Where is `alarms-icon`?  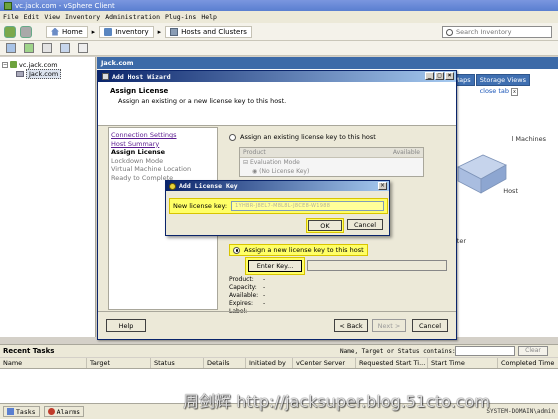
alarms-icon is located at coordinates (51, 411).